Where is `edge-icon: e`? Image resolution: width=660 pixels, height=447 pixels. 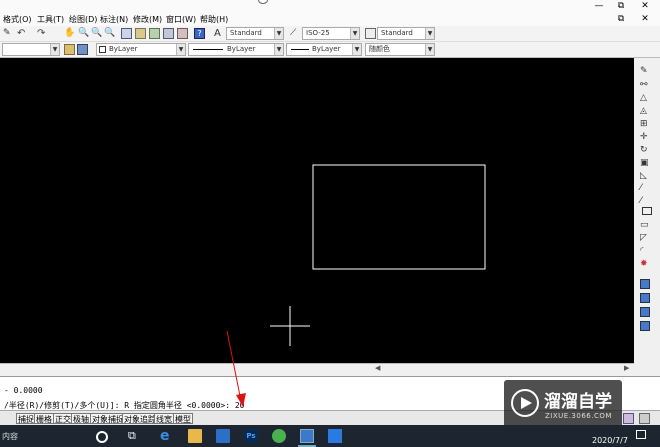
edge-icon: e is located at coordinates (167, 436).